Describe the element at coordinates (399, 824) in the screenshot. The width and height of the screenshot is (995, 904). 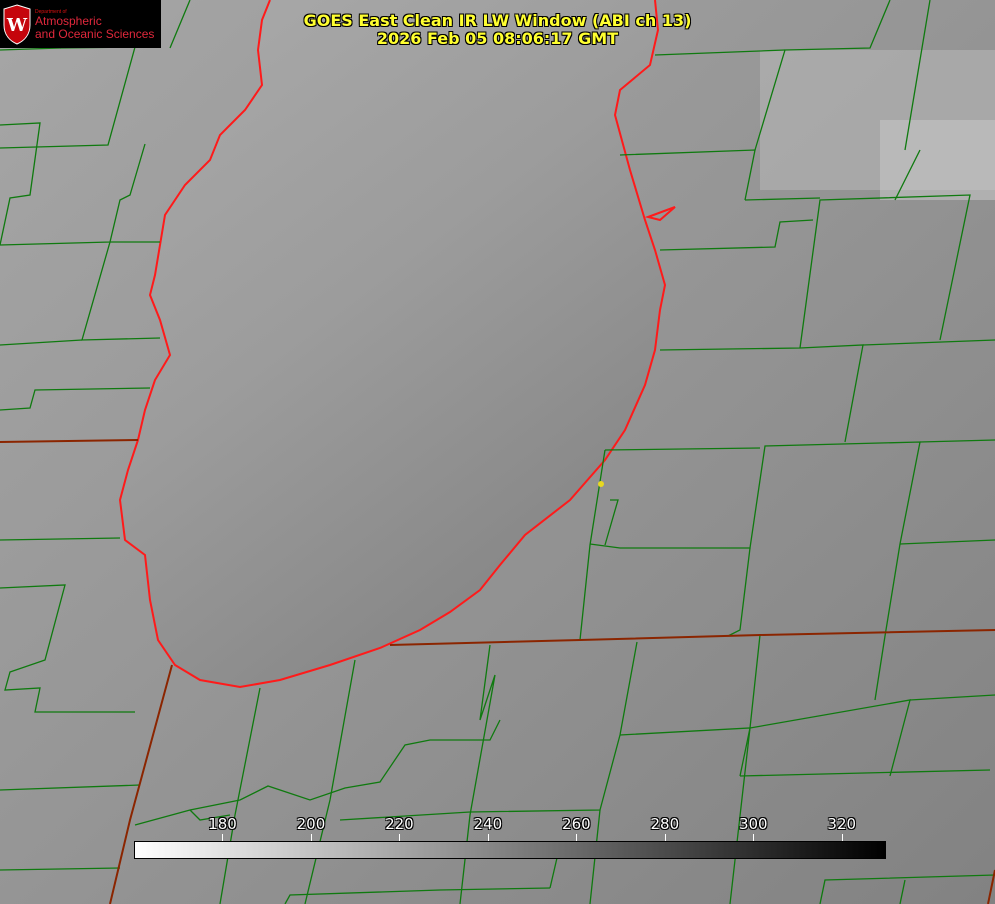
I see `colorbar-tick-label: 220` at that location.